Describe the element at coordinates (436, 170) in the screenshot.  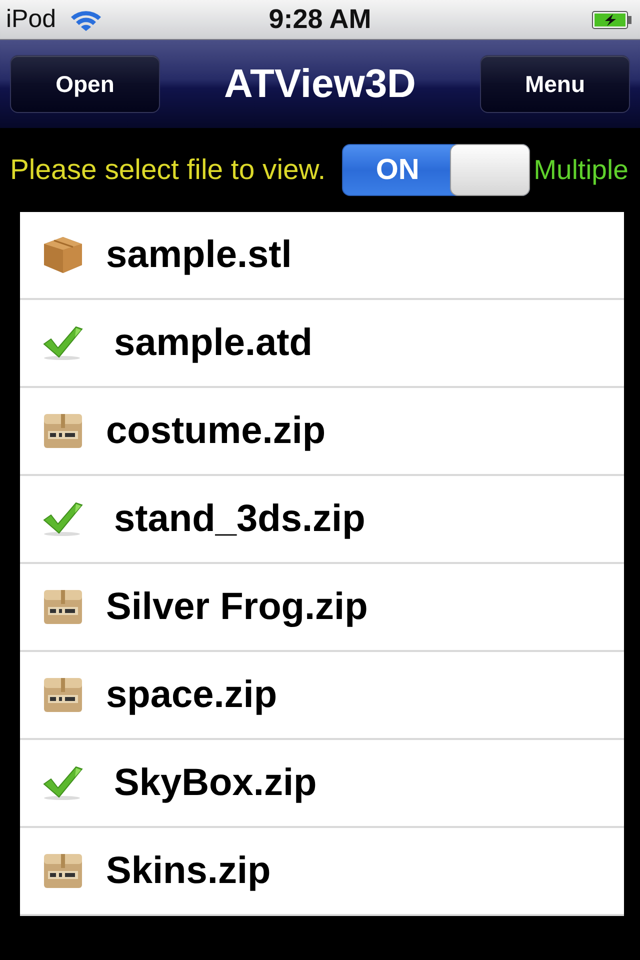
I see `multiple-toggle: ON` at that location.